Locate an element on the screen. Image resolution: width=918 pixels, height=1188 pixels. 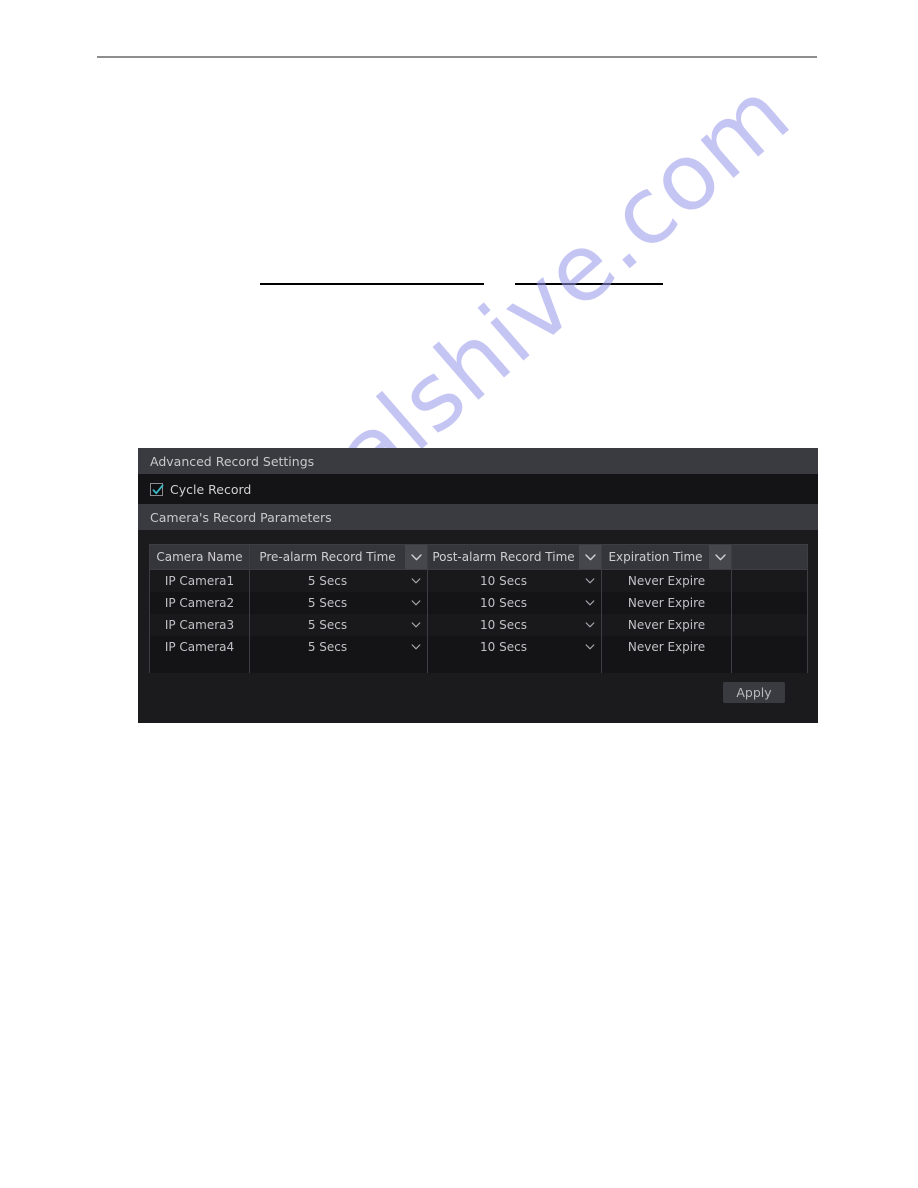
expiration-header-dropdown-button is located at coordinates (720, 557).